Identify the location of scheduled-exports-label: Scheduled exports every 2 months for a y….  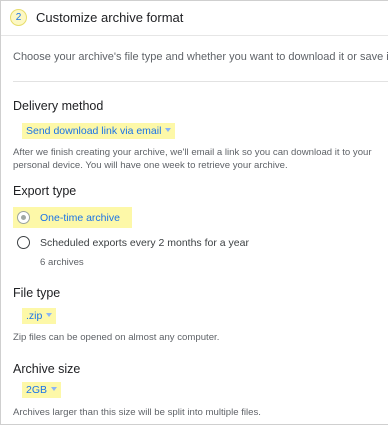
(144, 243).